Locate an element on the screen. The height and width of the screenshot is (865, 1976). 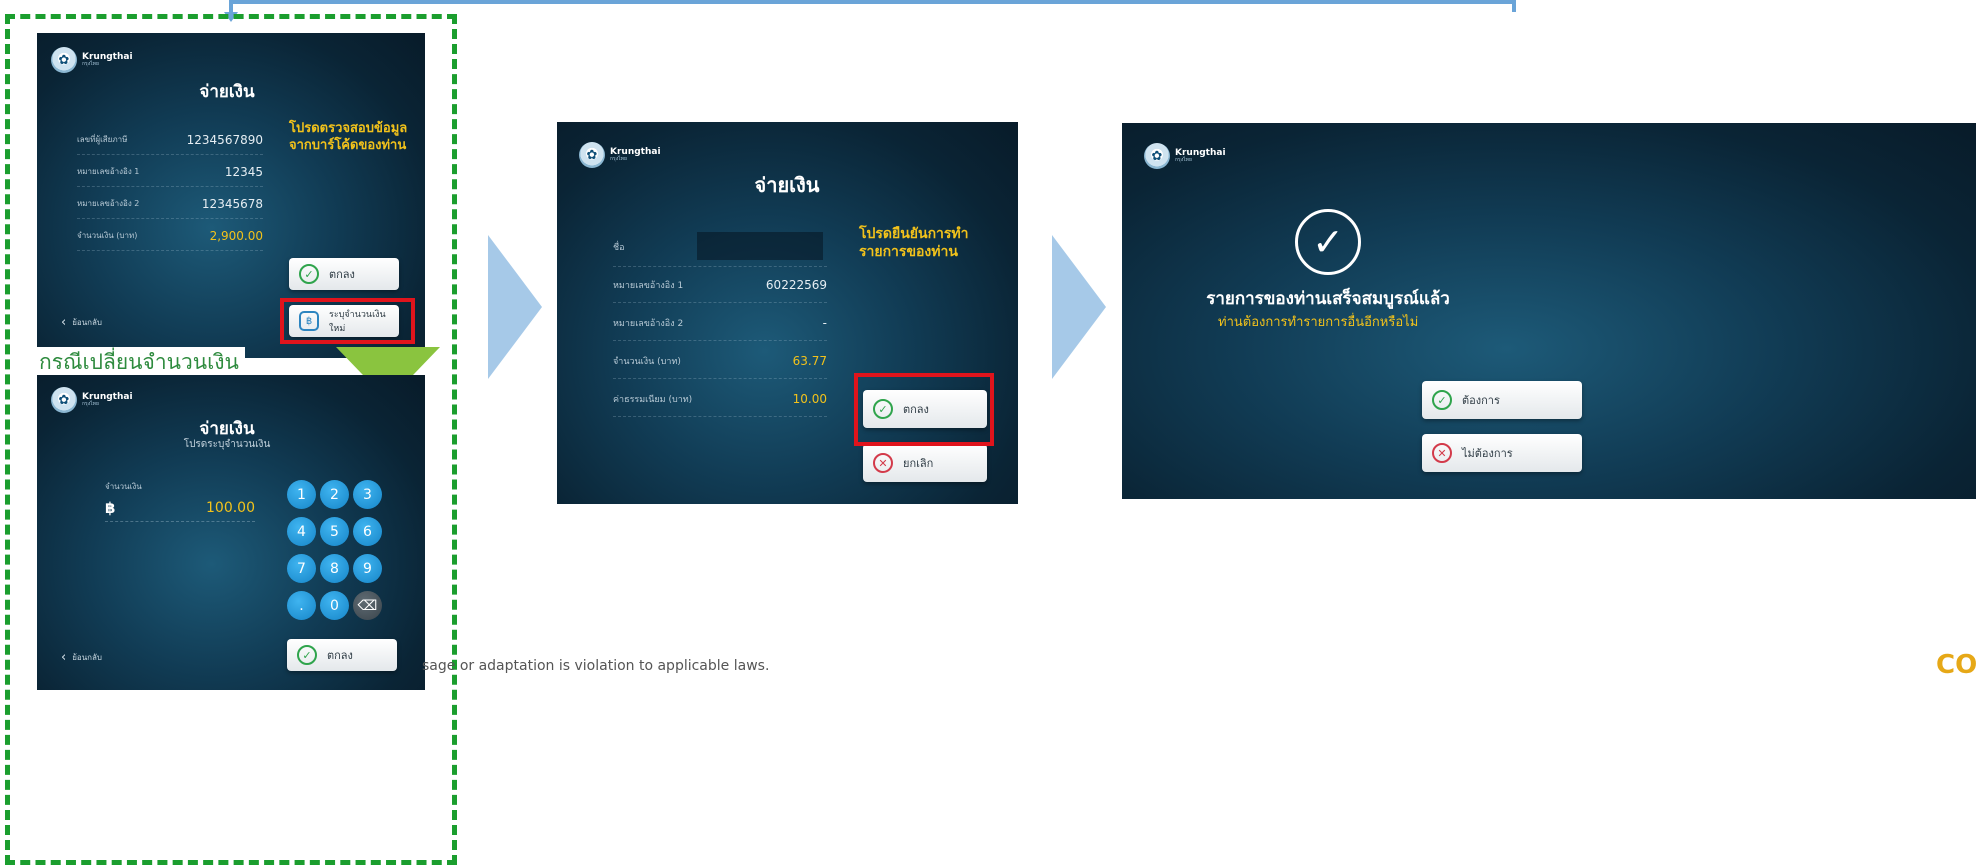
corner-brand-text: CO is located at coordinates (1956, 665).